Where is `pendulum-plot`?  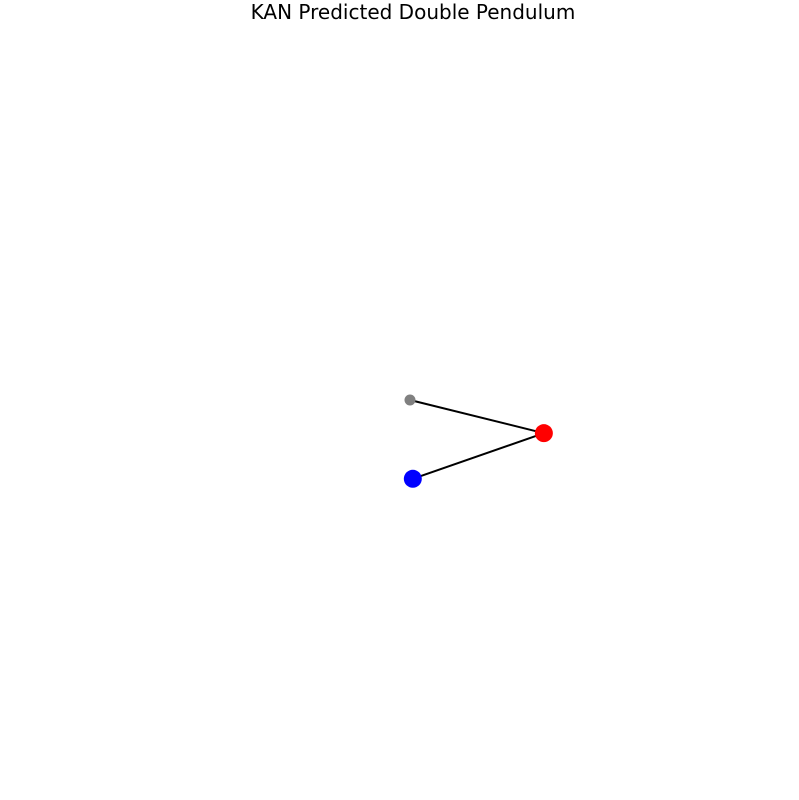
pendulum-plot is located at coordinates (478, 441).